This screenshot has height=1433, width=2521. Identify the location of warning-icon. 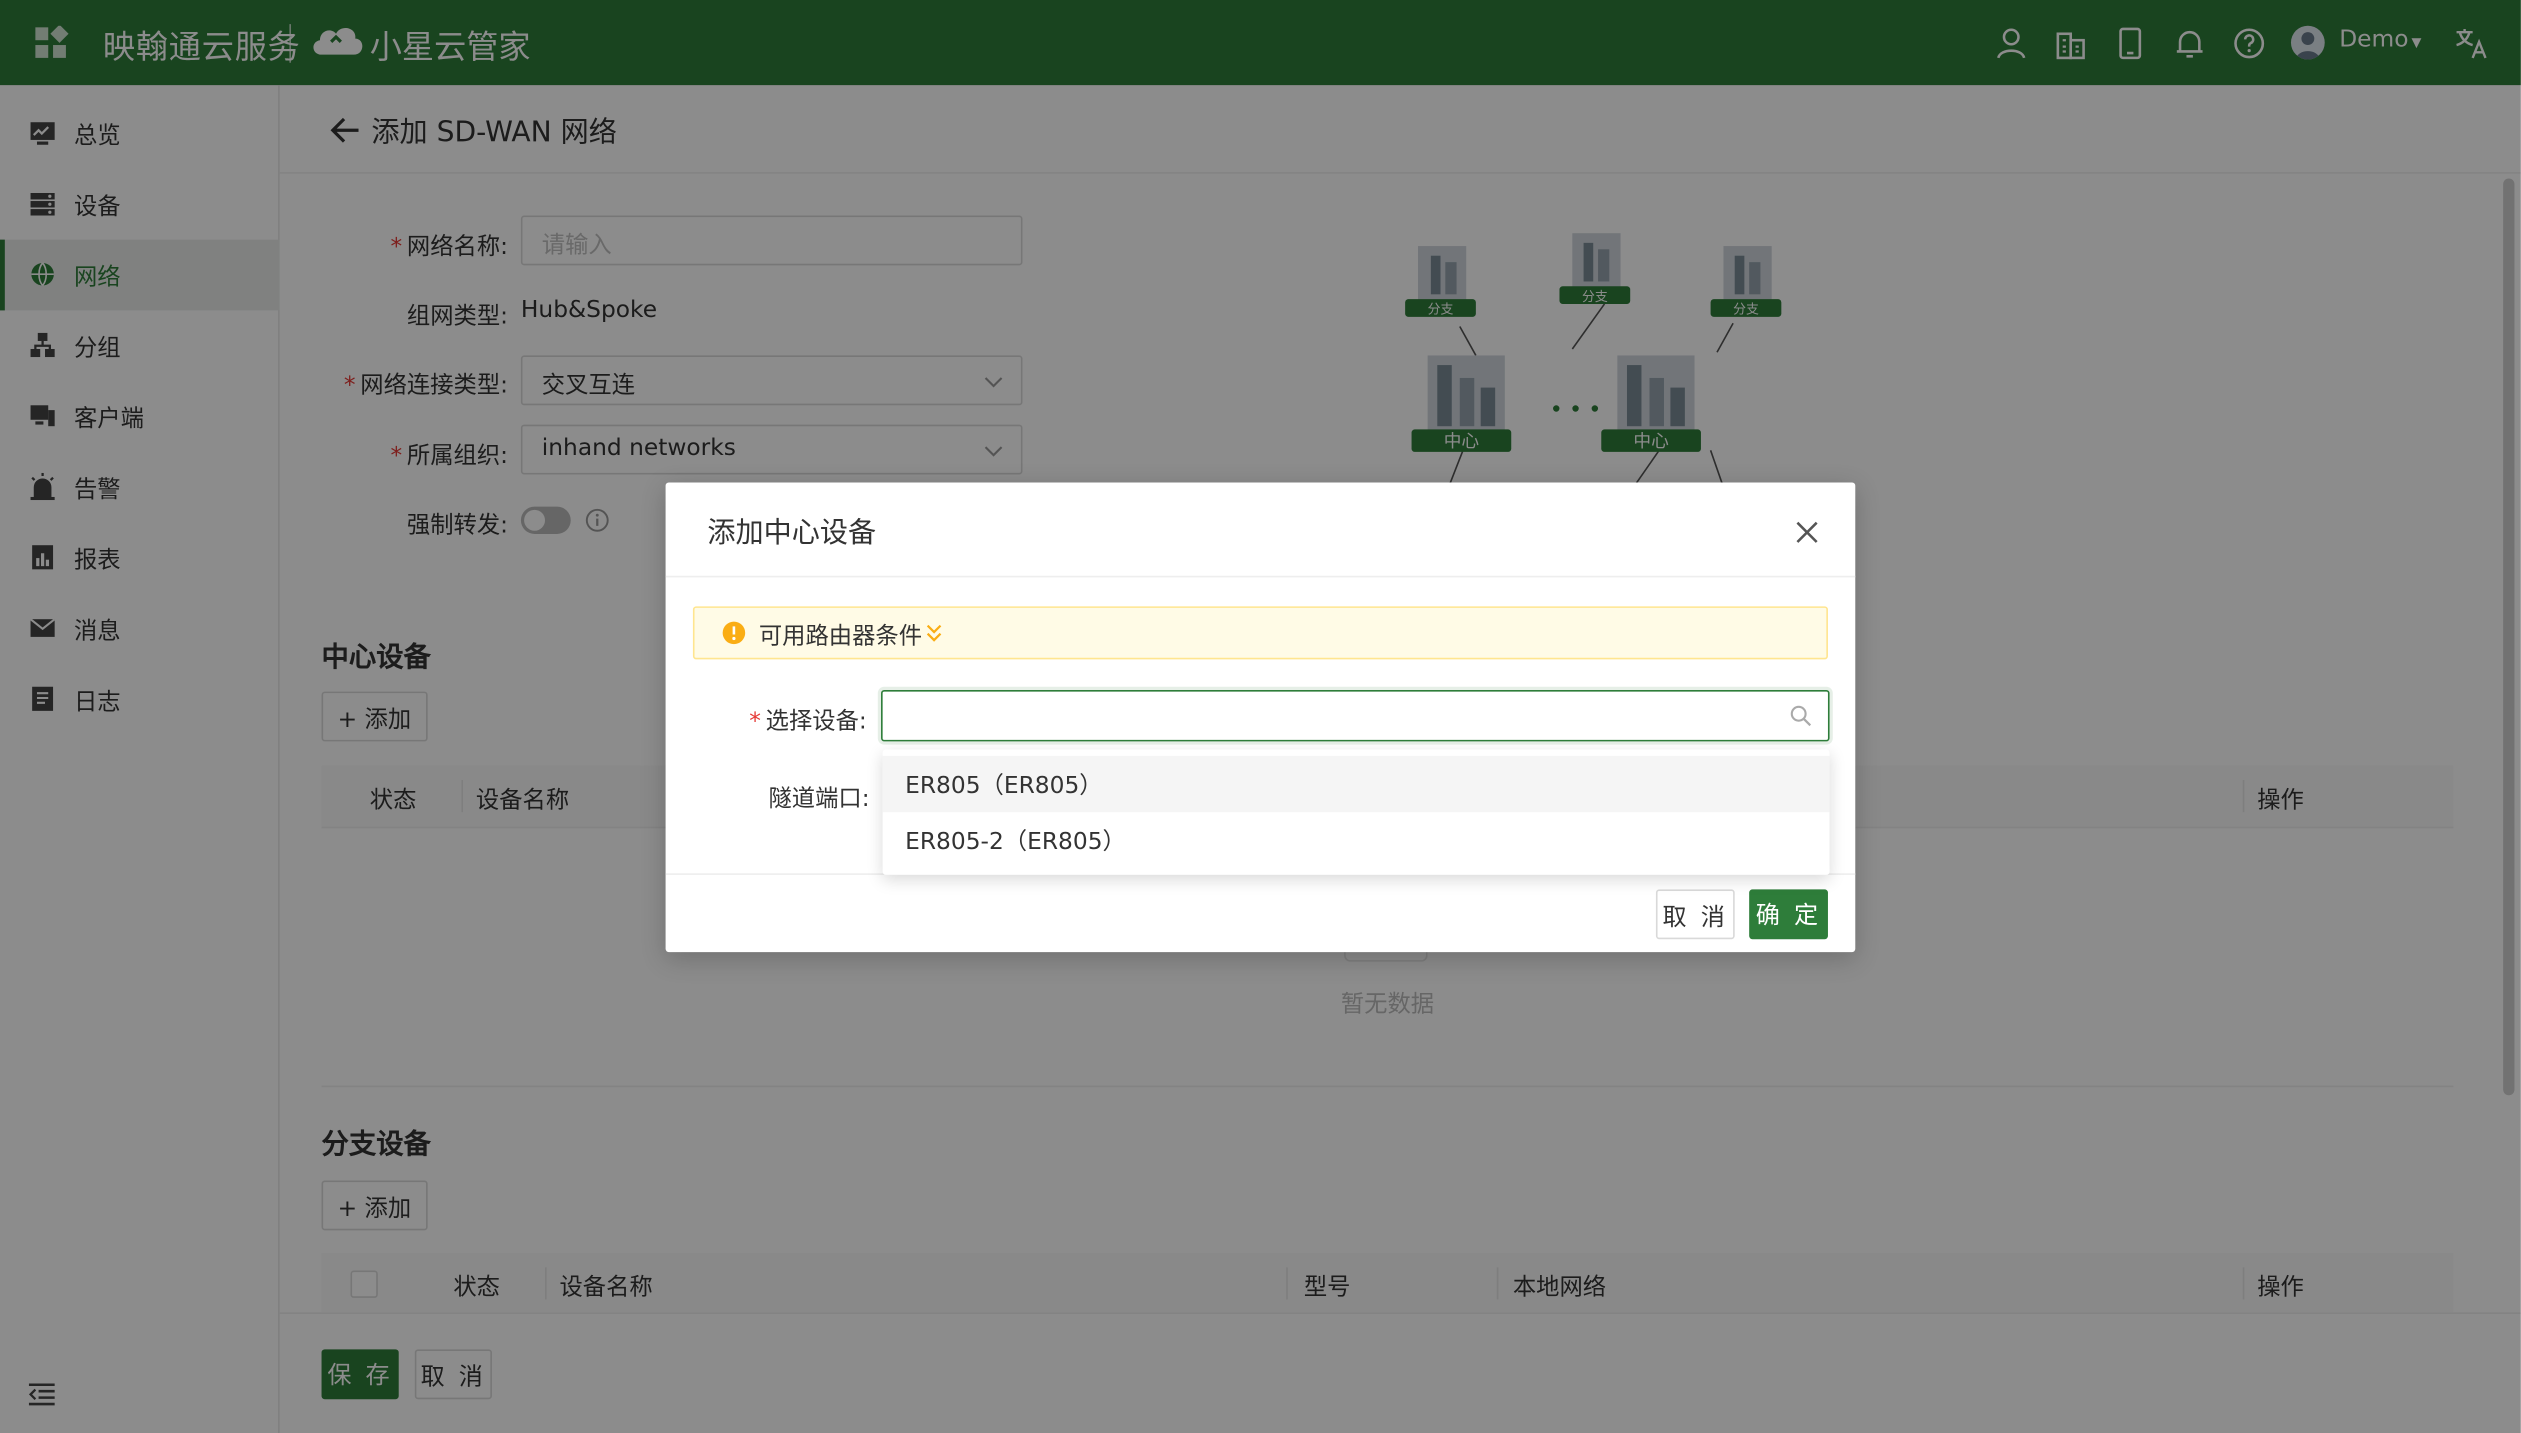
(734, 633).